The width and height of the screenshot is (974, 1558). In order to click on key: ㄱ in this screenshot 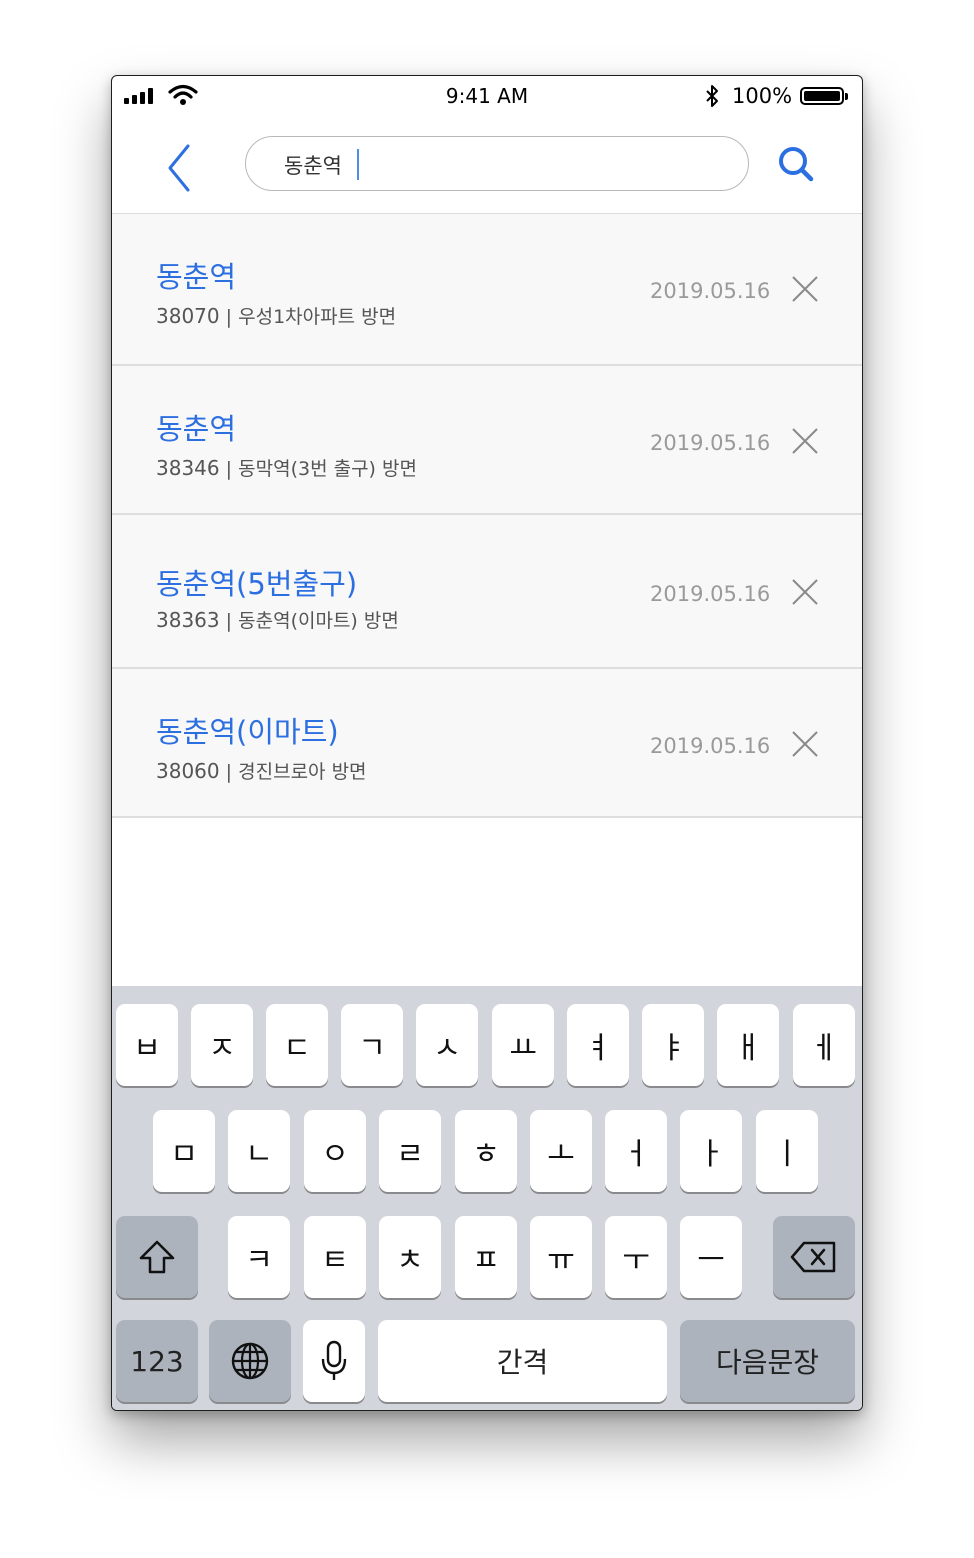, I will do `click(372, 1045)`.